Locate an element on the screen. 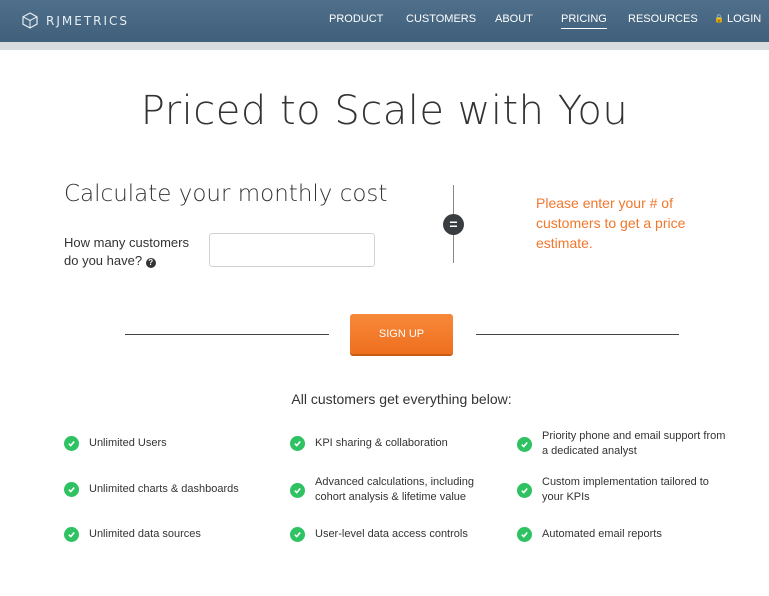  feature-item: Unlimited data sources is located at coordinates (164, 534).